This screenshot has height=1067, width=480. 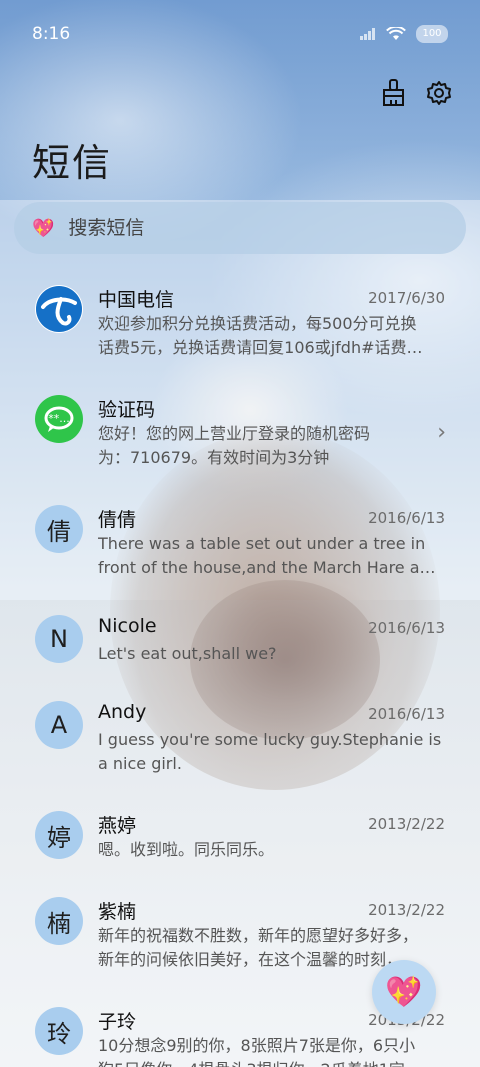 I want to click on new-message-button: 💖, so click(x=404, y=992).